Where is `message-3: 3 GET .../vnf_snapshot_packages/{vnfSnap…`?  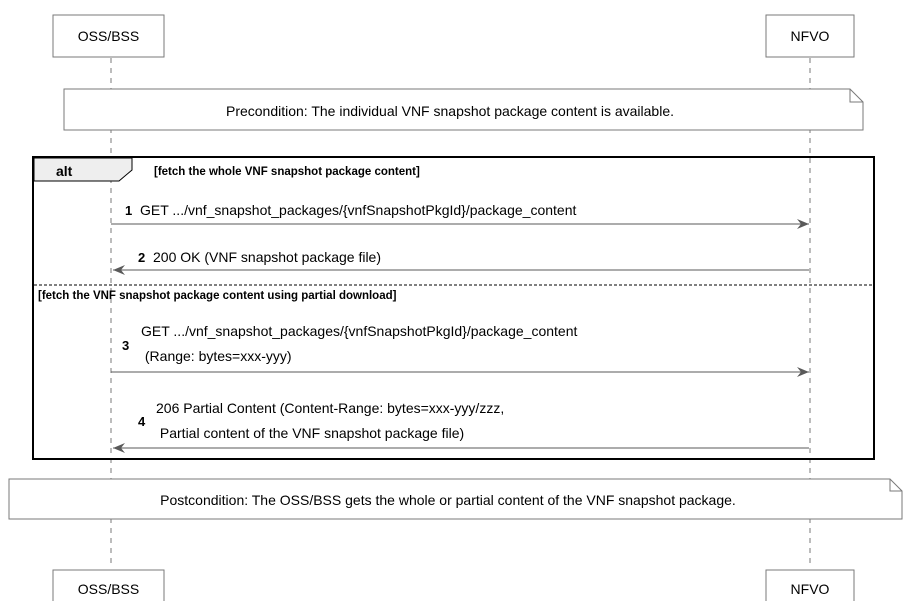 message-3: 3 GET .../vnf_snapshot_packages/{vnfSnap… is located at coordinates (460, 350).